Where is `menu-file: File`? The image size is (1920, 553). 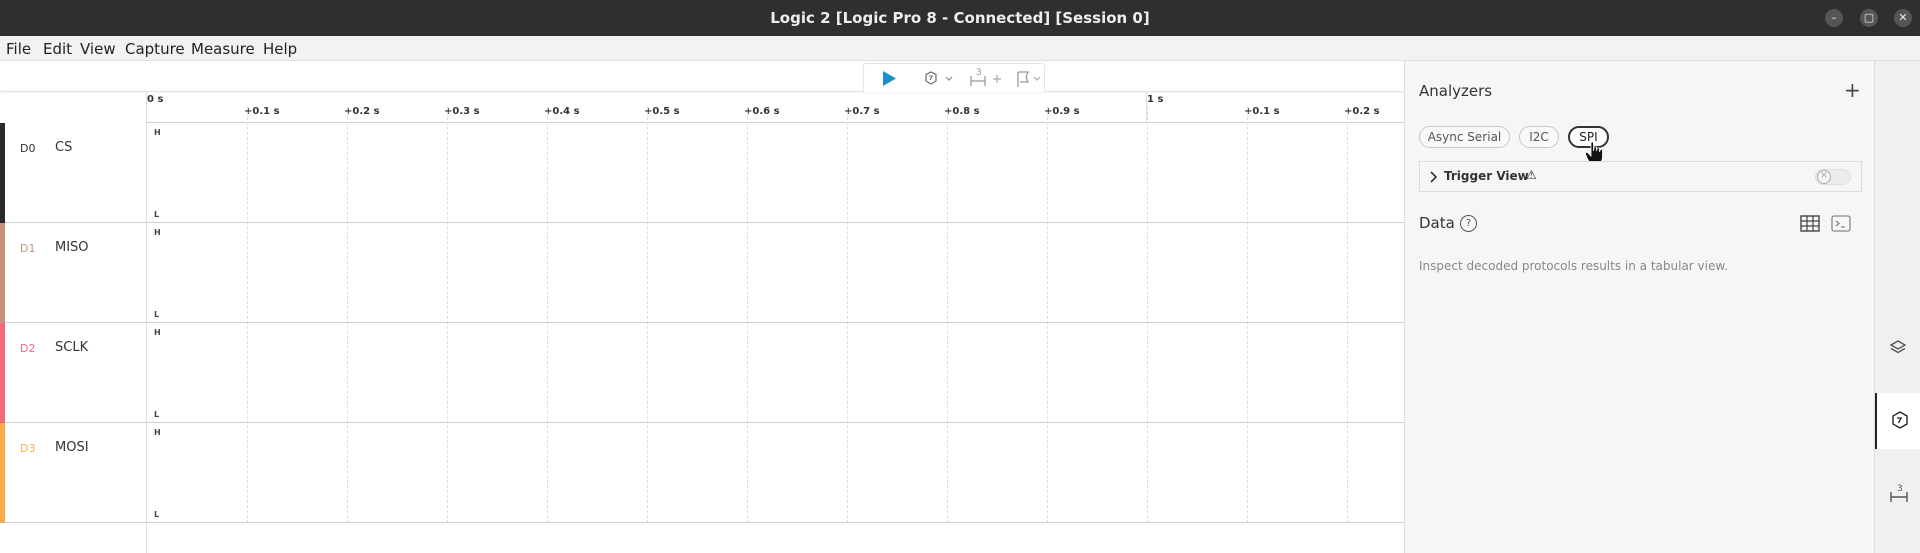
menu-file: File is located at coordinates (18, 49).